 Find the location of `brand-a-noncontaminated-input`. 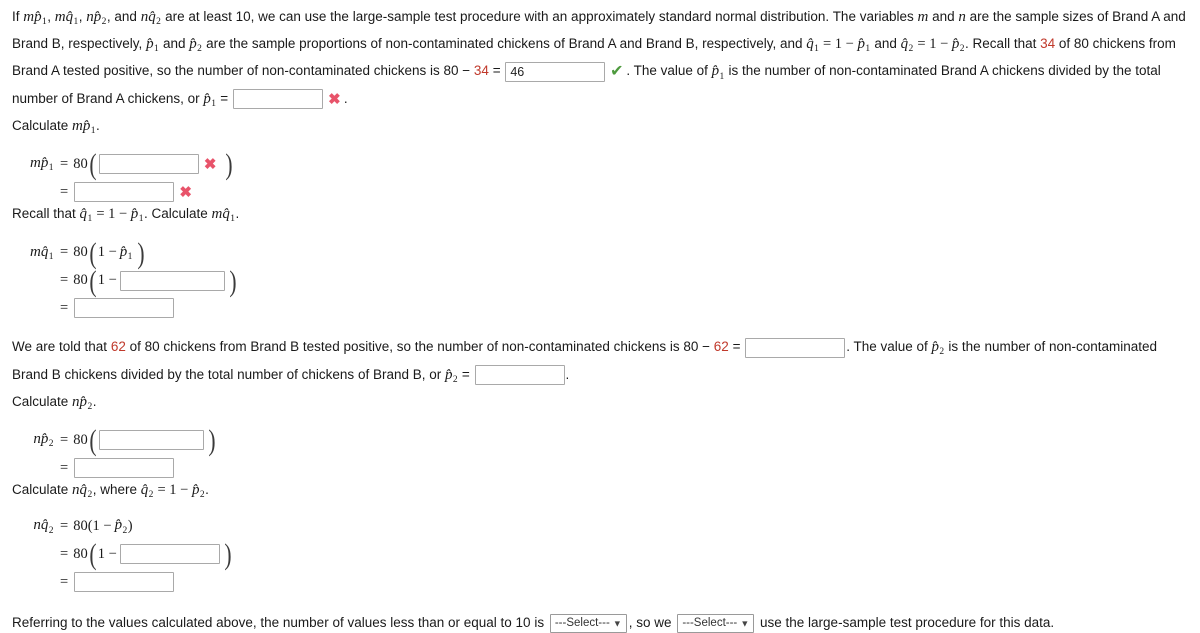

brand-a-noncontaminated-input is located at coordinates (555, 71).